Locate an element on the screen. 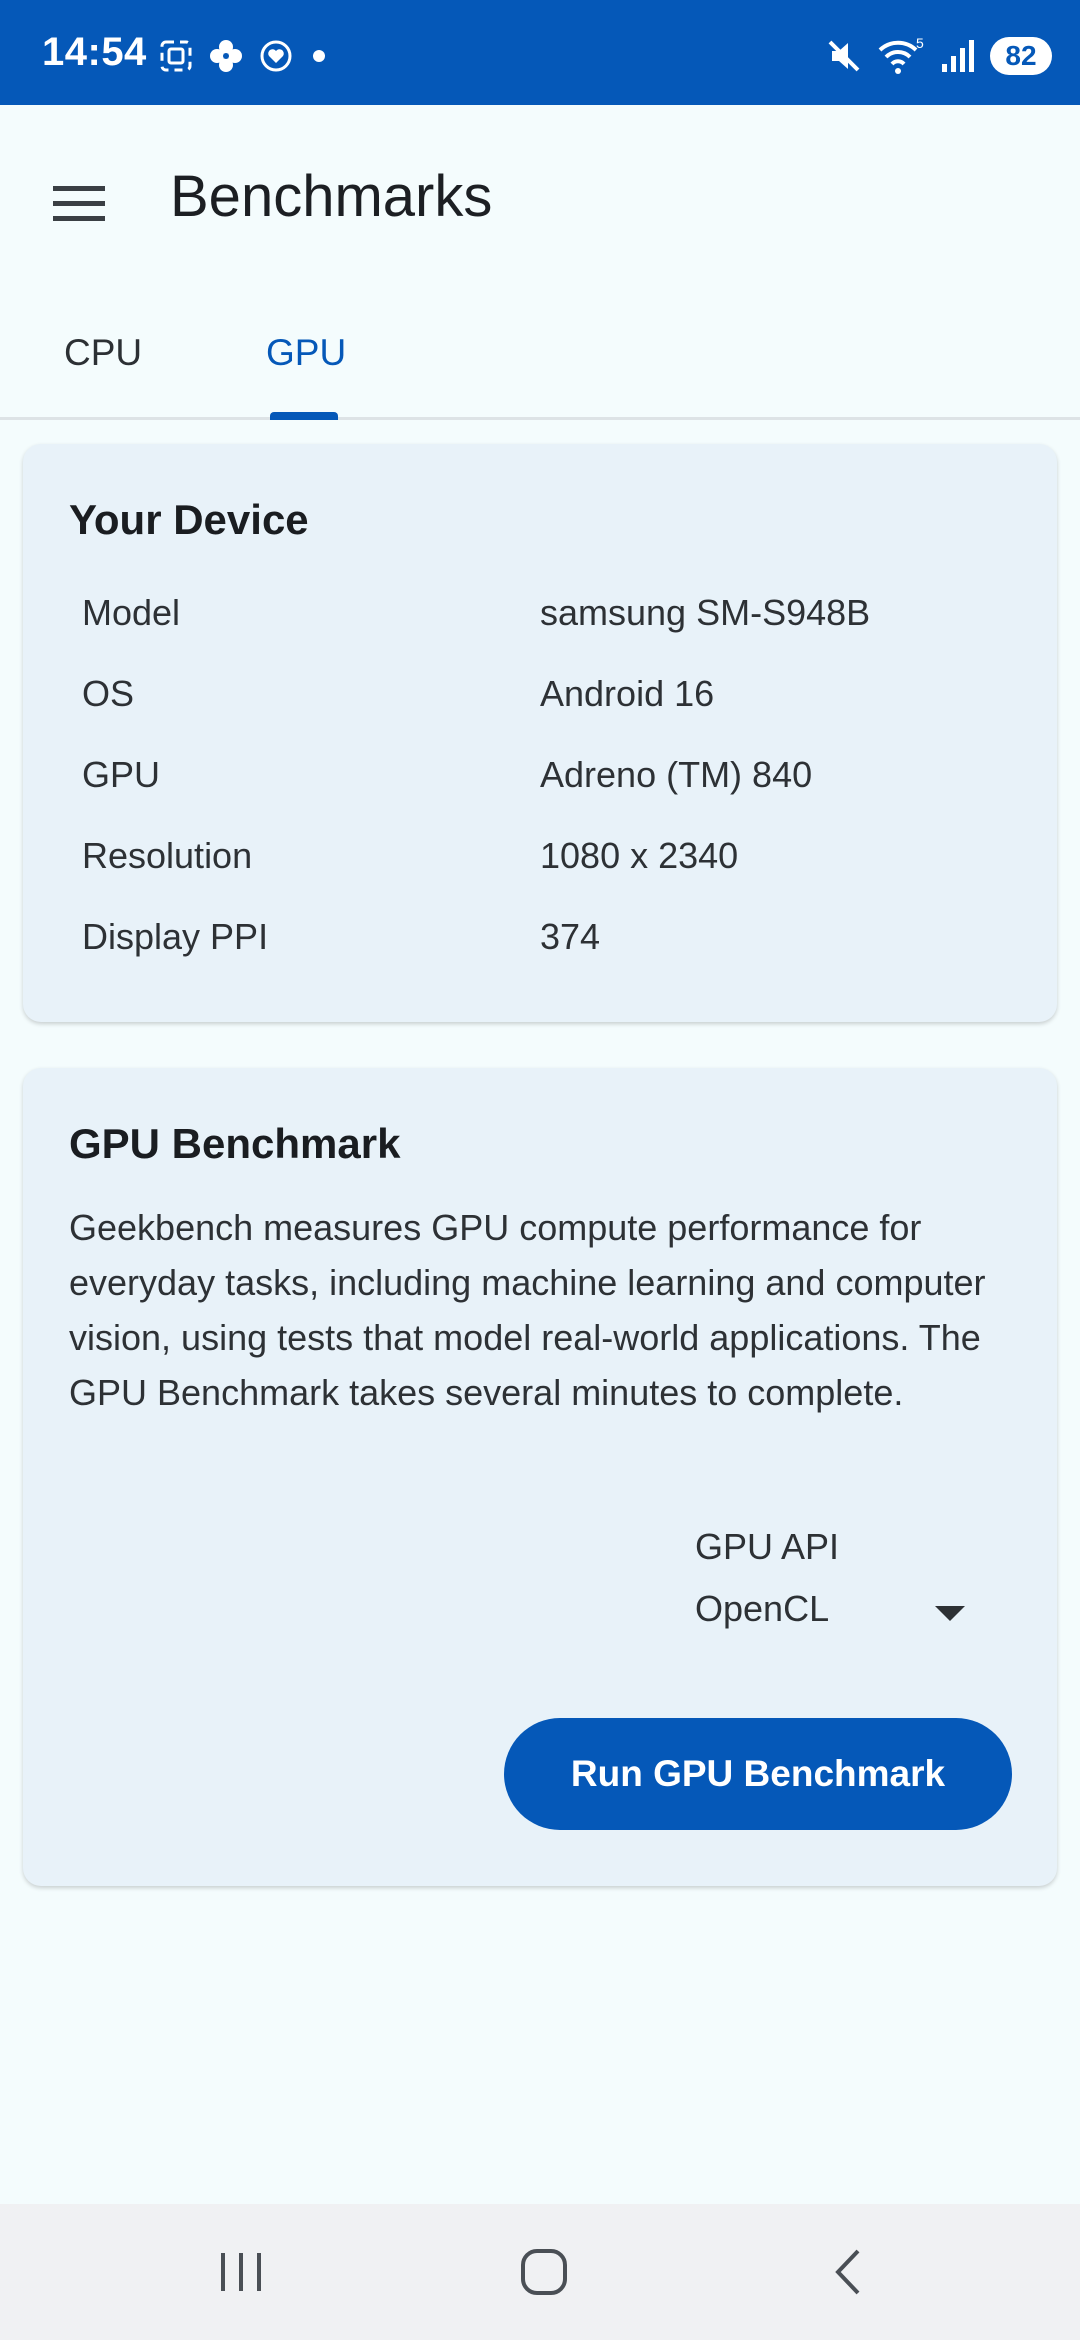 This screenshot has height=2340, width=1080. mute-icon is located at coordinates (844, 56).